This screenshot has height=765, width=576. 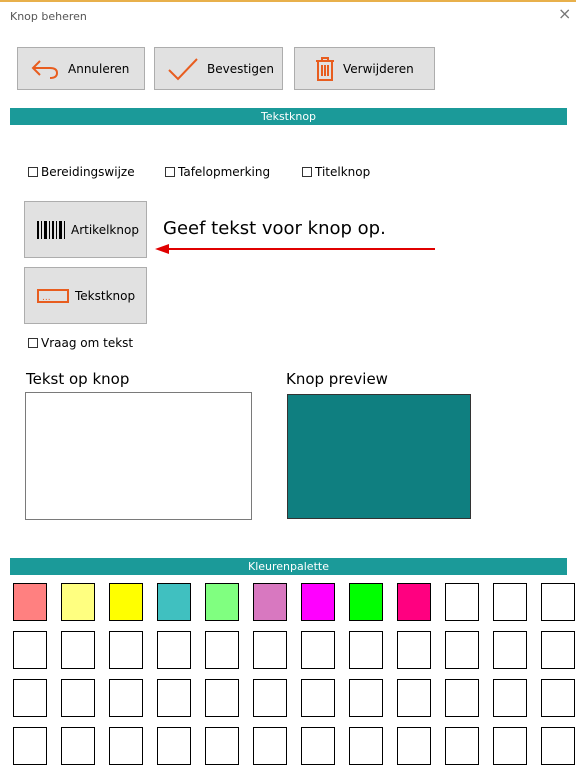 What do you see at coordinates (51, 229) in the screenshot?
I see `barcode-icon` at bounding box center [51, 229].